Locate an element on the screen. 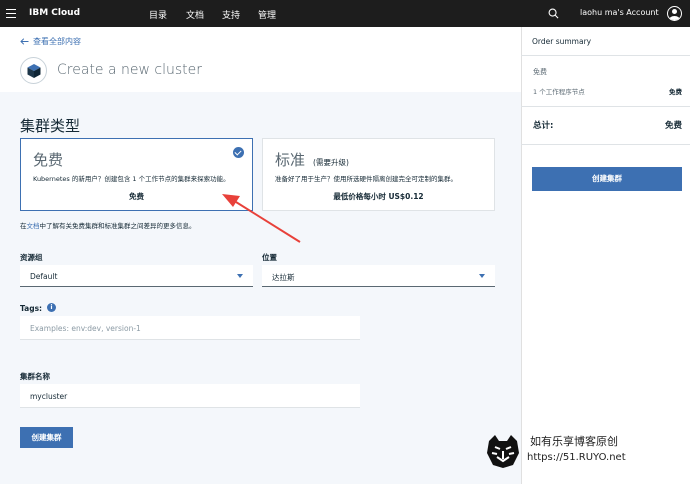 The height and width of the screenshot is (484, 690). search-icon is located at coordinates (553, 13).